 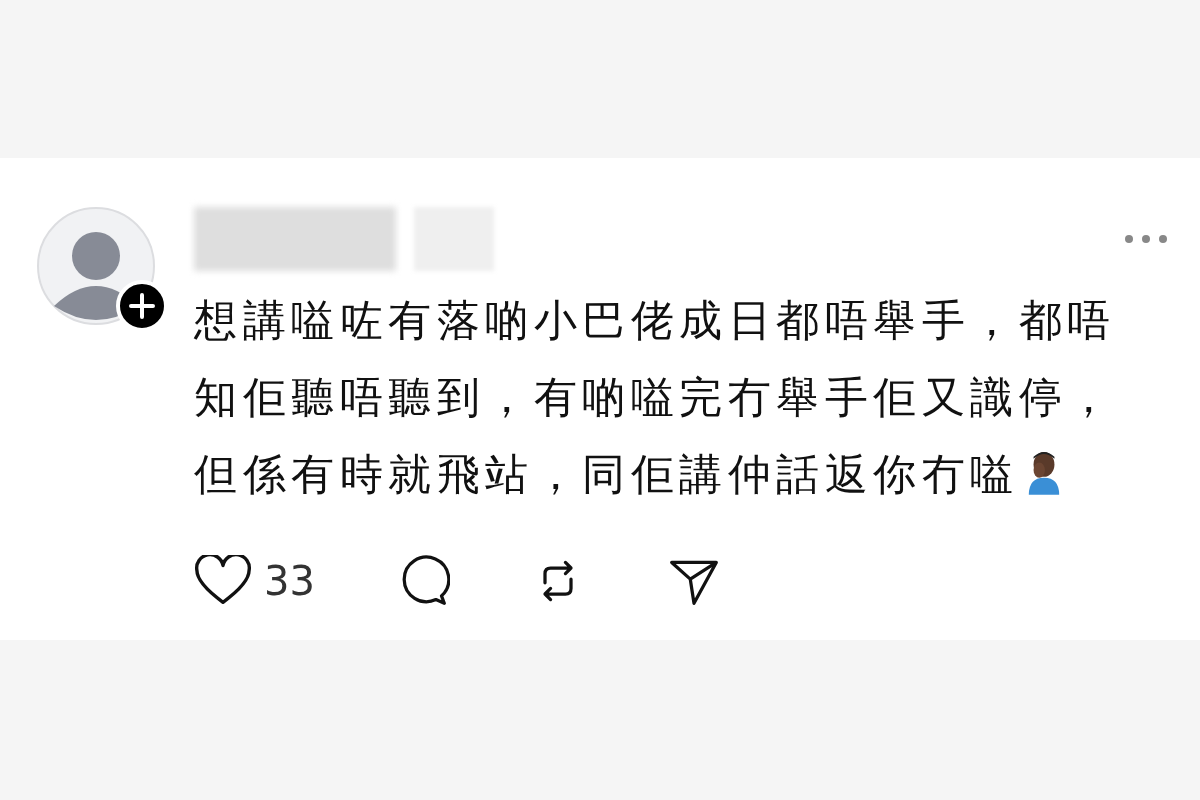 I want to click on like-icon, so click(x=223, y=581).